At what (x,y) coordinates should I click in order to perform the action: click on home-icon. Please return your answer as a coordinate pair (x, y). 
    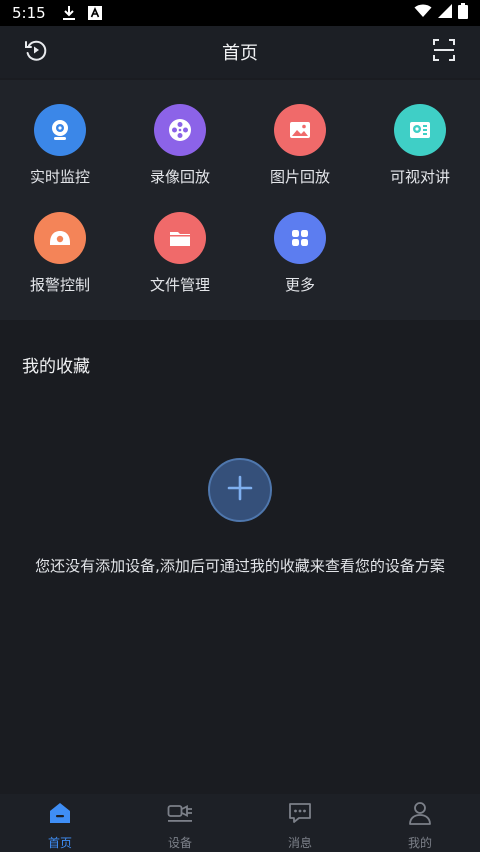
    Looking at the image, I should click on (60, 815).